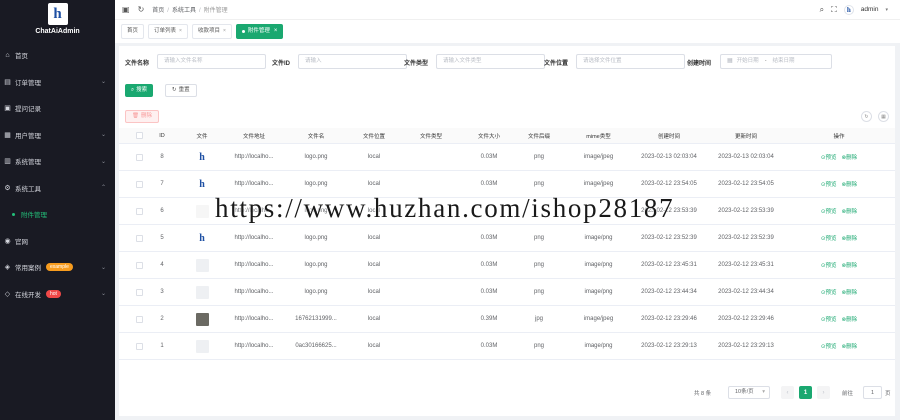 The width and height of the screenshot is (900, 420). I want to click on chevron-down-icon: ▾, so click(886, 10).